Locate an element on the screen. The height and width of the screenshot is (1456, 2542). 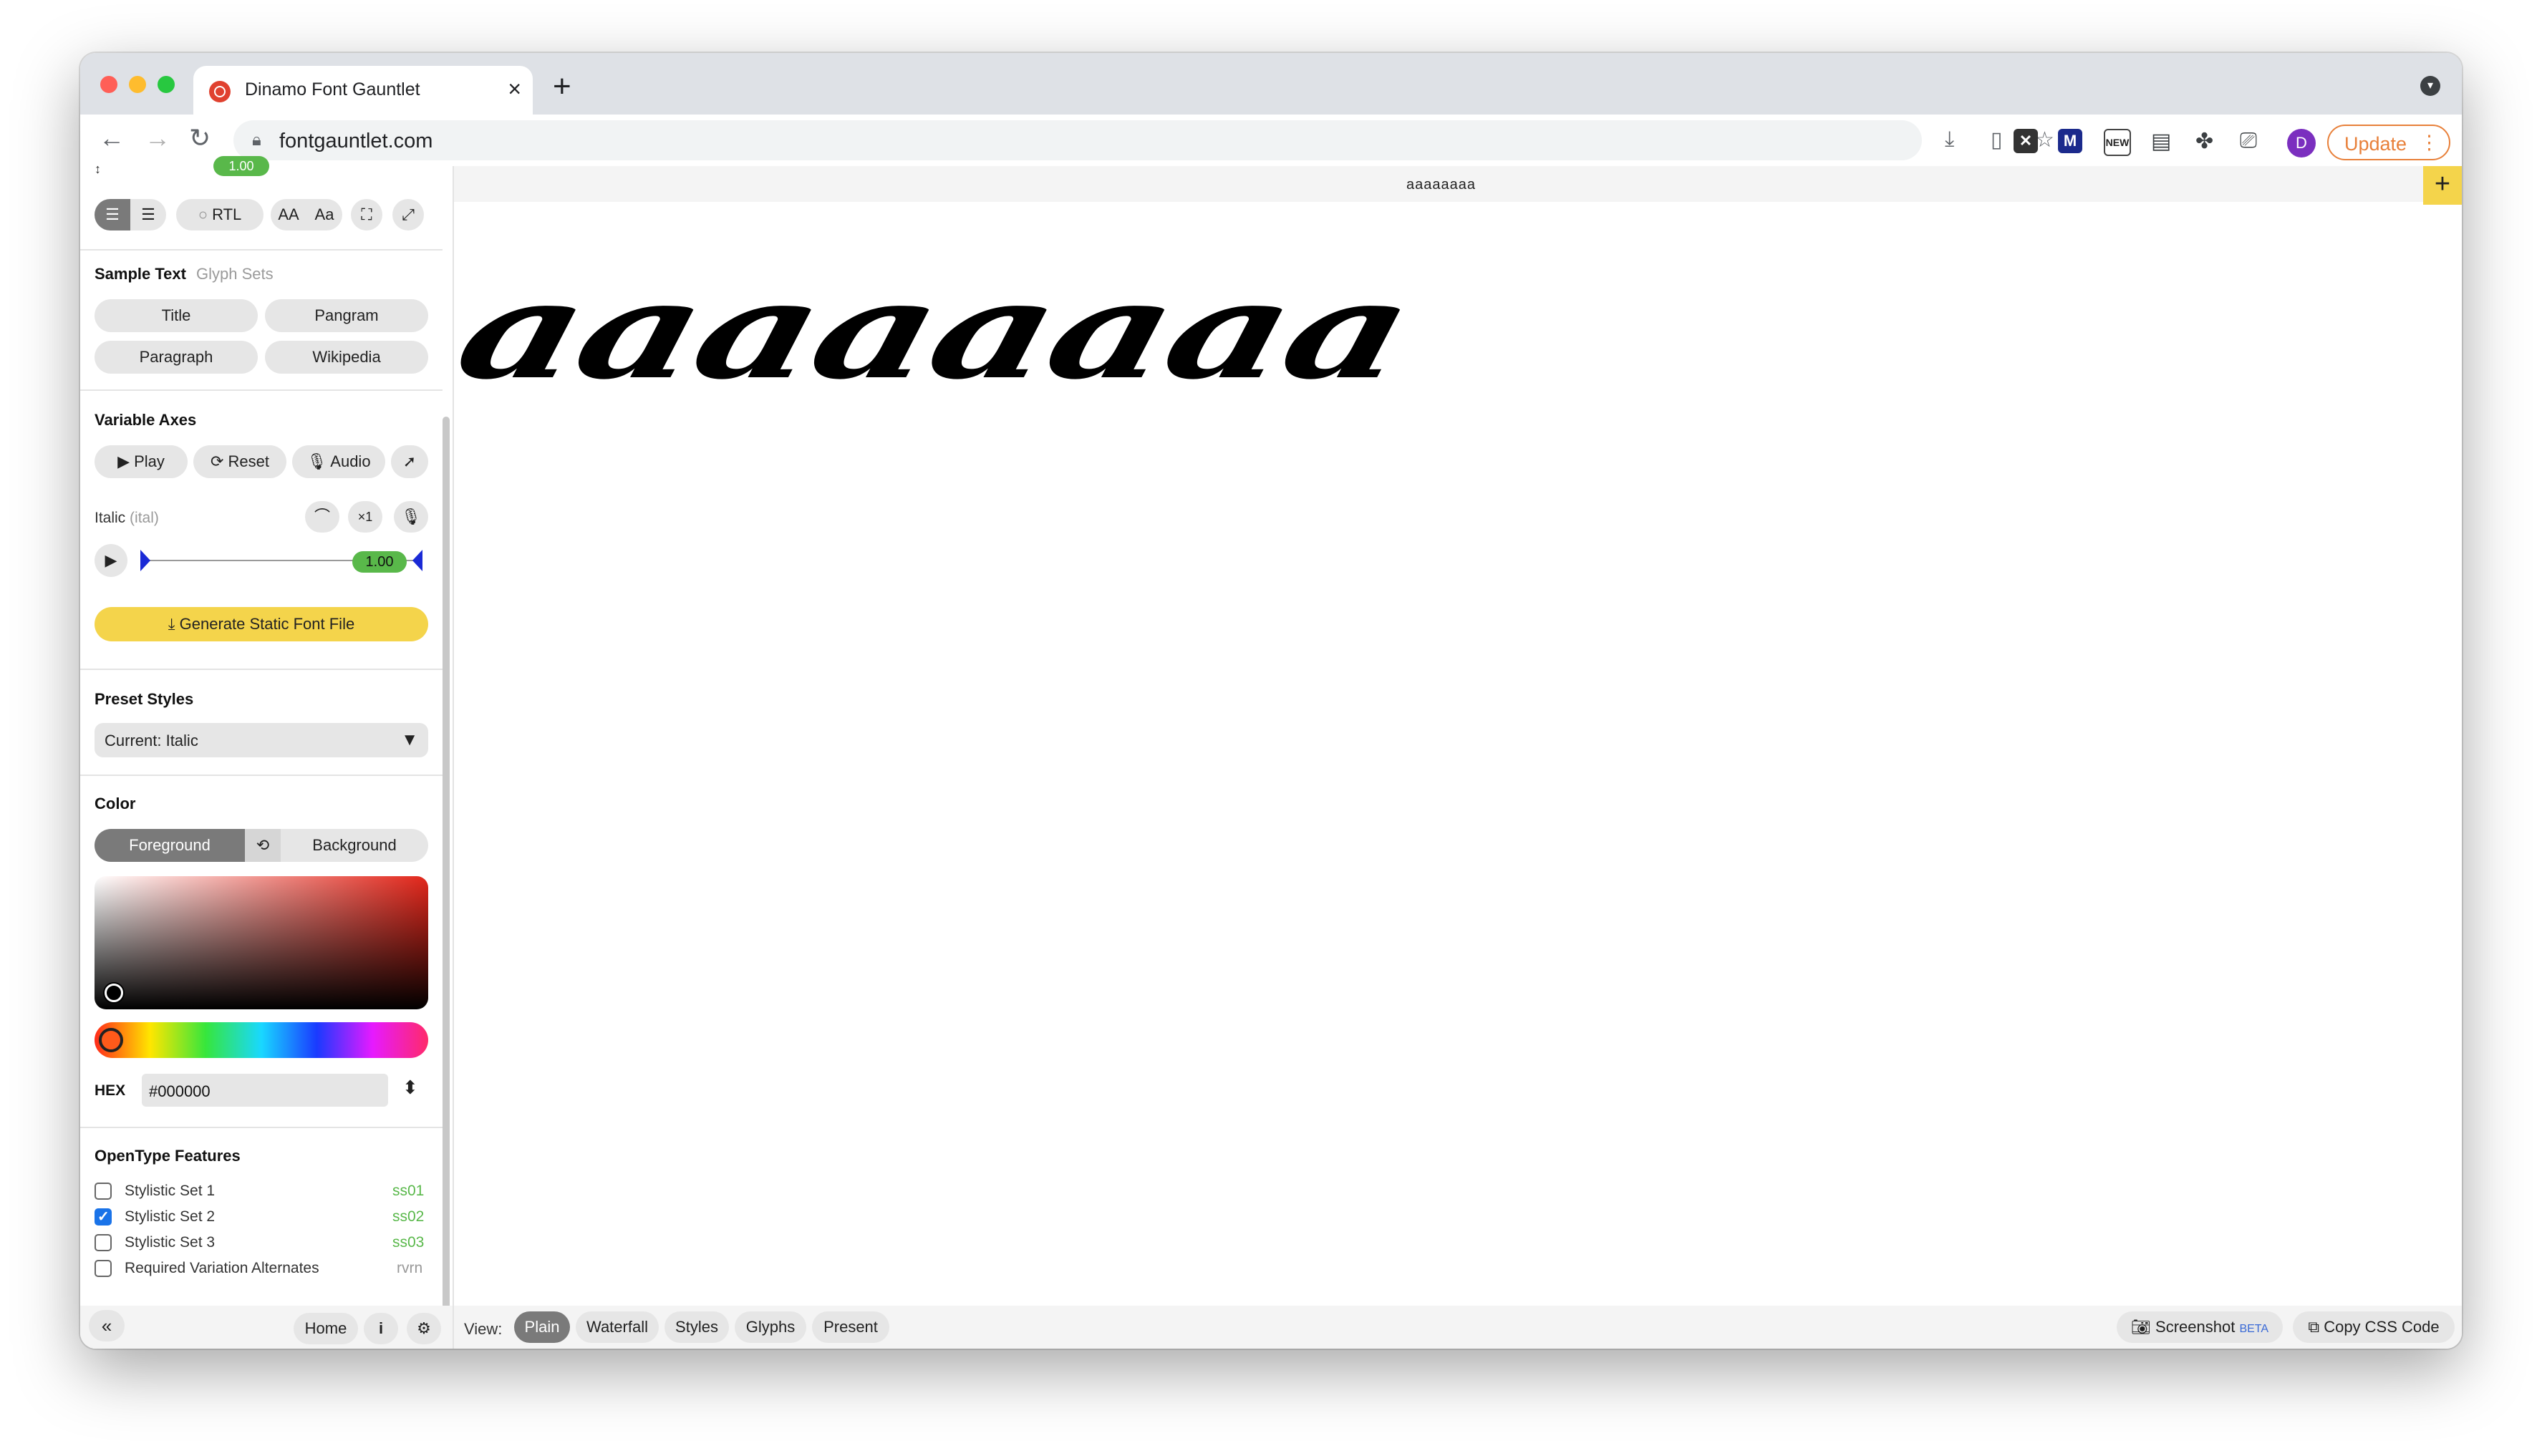
hex-stepper-icon: ⬍ is located at coordinates (410, 1088).